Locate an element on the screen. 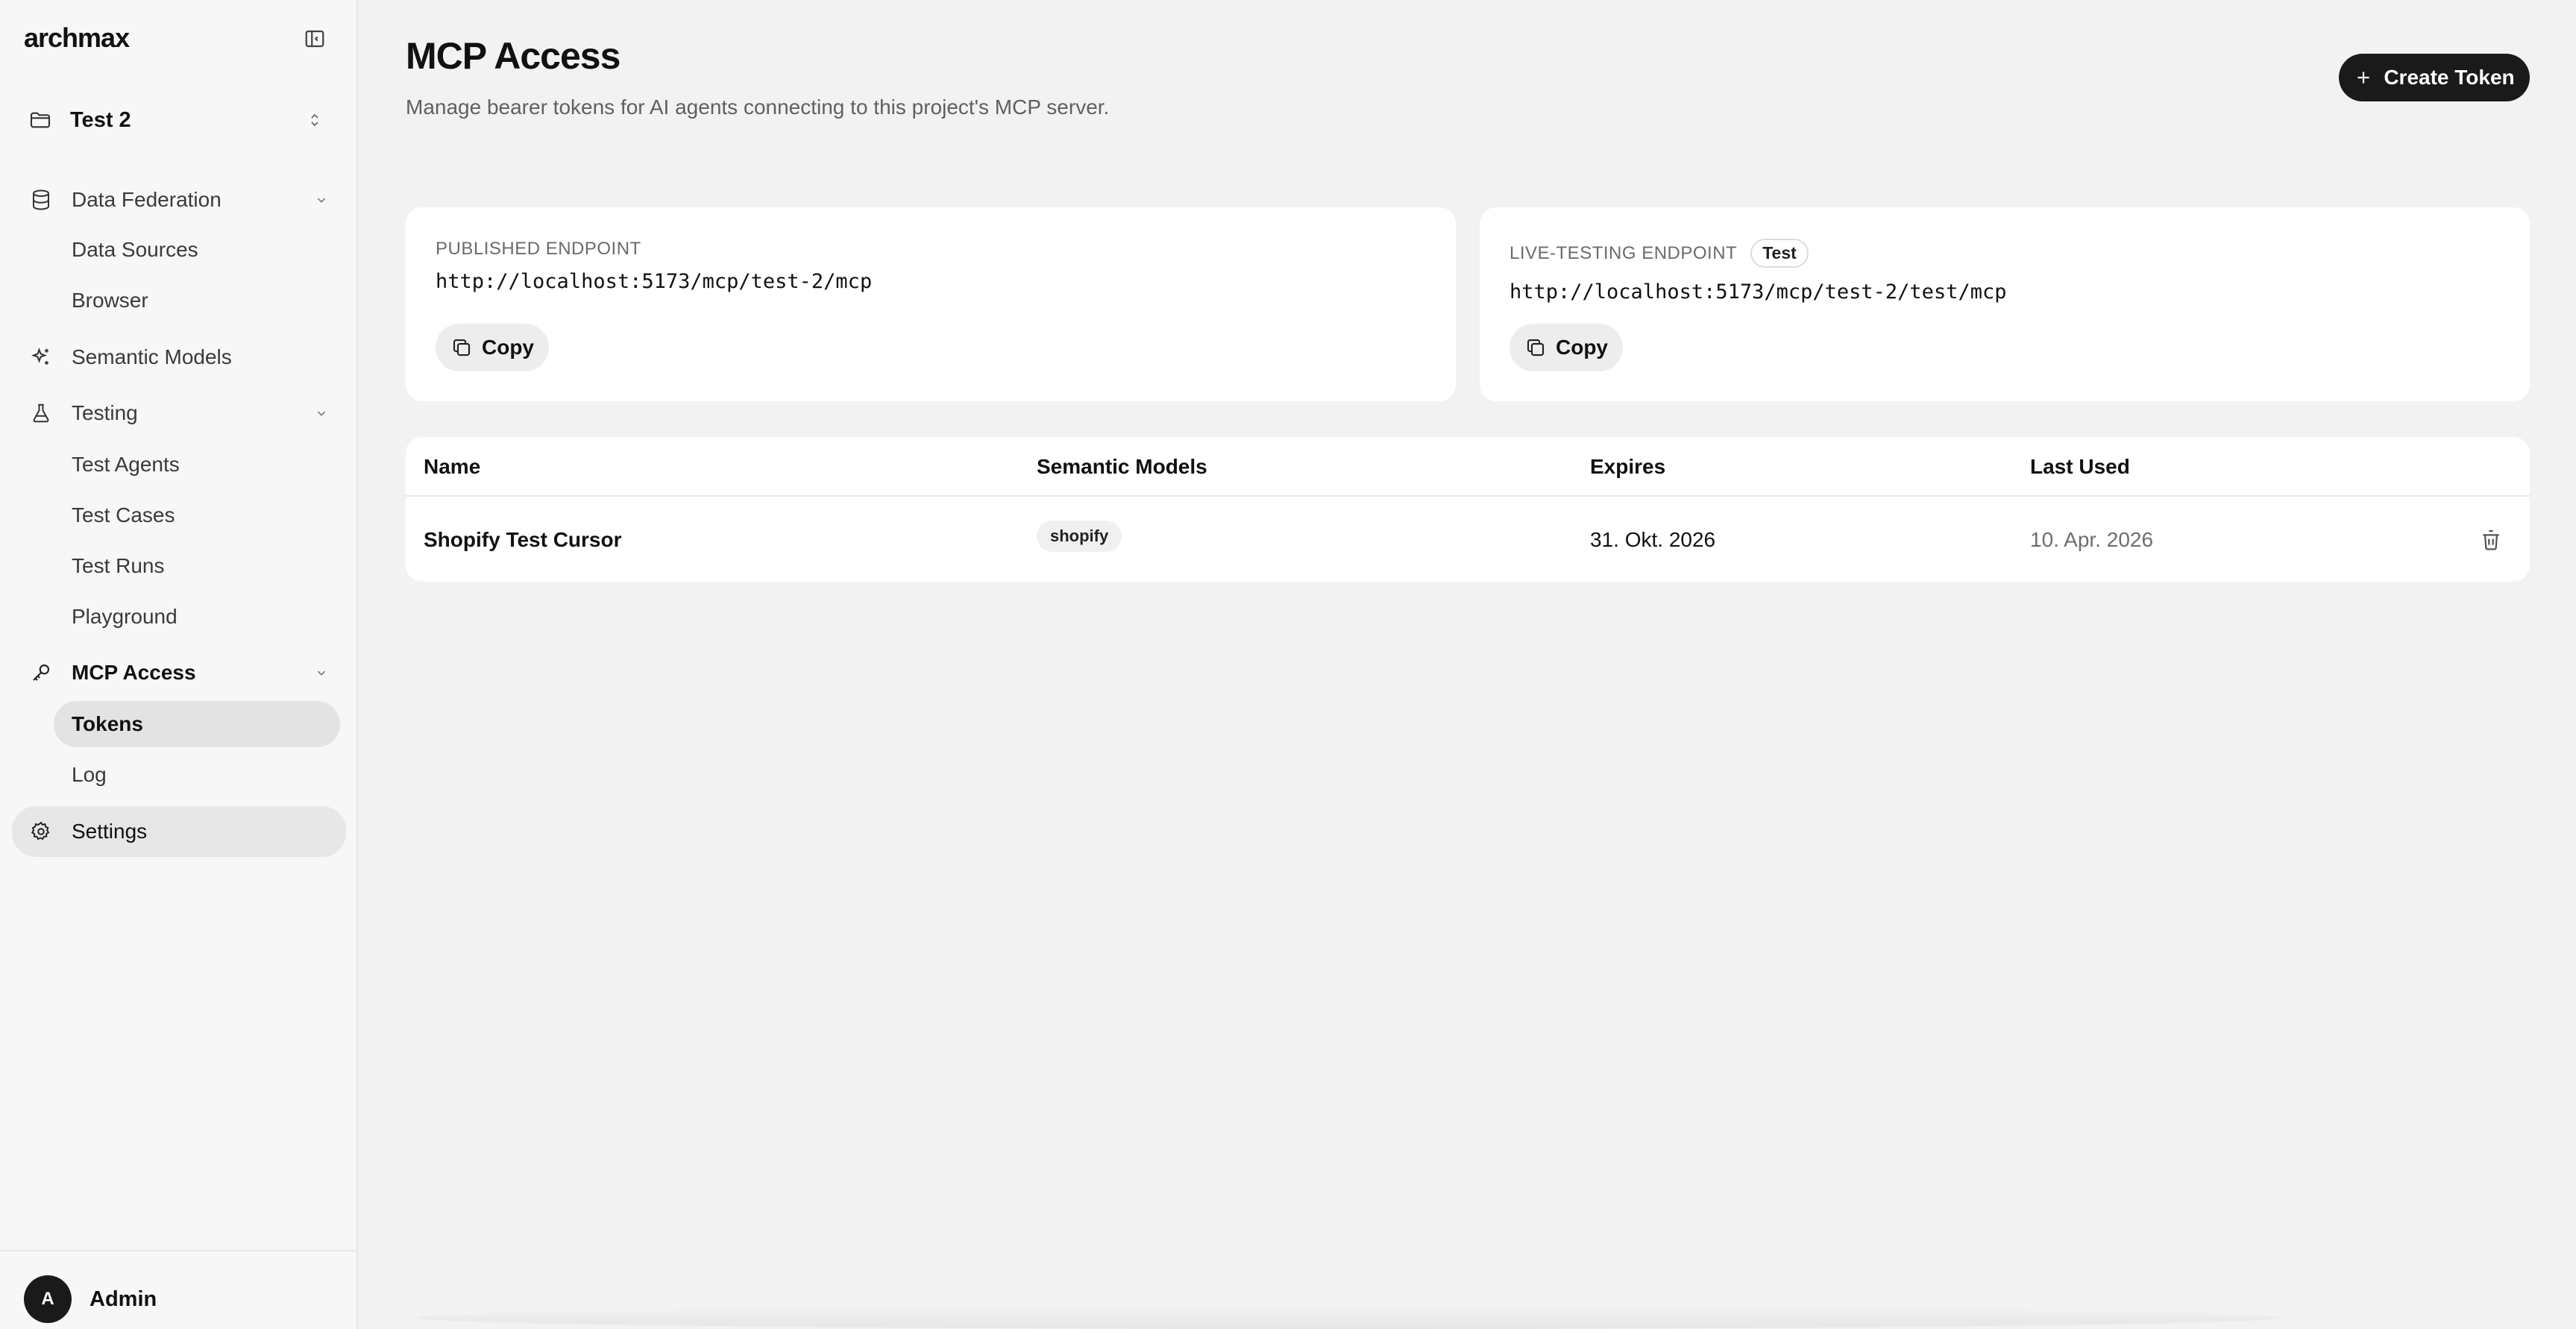  nav-label: Tokens is located at coordinates (107, 723).